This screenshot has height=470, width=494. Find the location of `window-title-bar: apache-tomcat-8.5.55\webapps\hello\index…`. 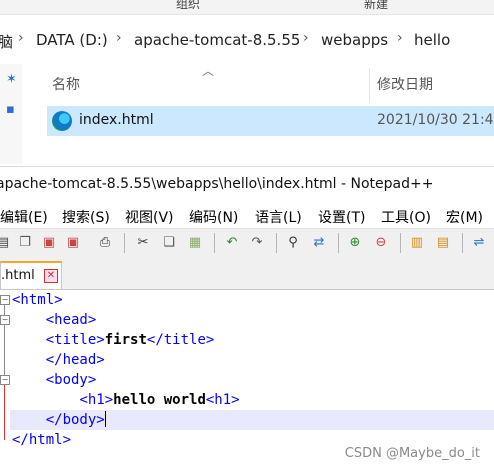

window-title-bar: apache-tomcat-8.5.55\webapps\hello\index… is located at coordinates (247, 184).